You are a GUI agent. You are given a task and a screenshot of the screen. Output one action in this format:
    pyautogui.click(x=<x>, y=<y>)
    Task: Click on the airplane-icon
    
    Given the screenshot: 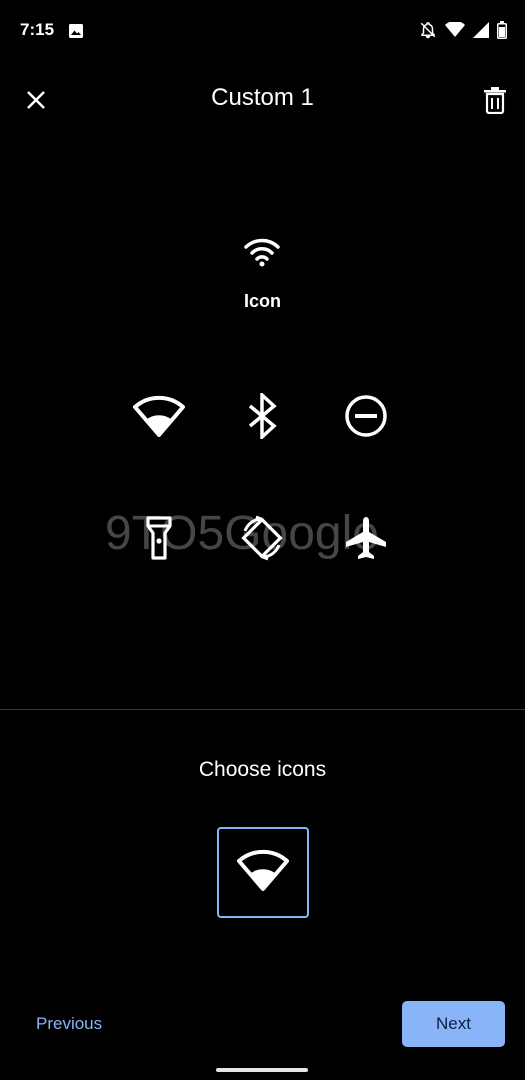 What is the action you would take?
    pyautogui.click(x=366, y=538)
    